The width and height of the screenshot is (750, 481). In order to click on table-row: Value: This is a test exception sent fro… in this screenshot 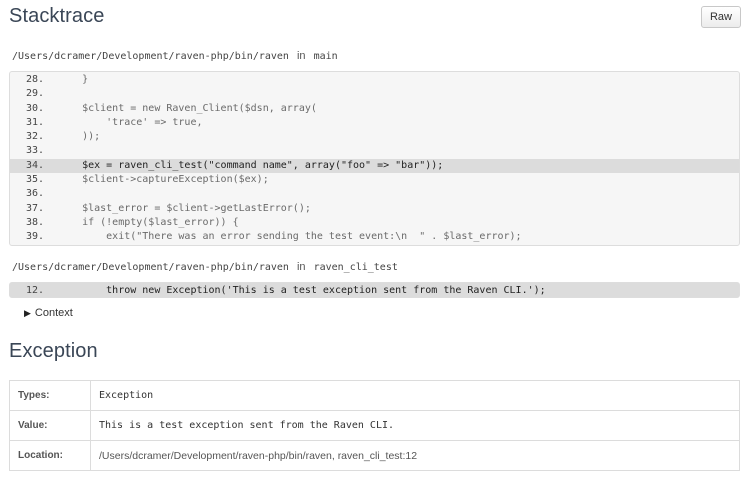, I will do `click(374, 425)`.